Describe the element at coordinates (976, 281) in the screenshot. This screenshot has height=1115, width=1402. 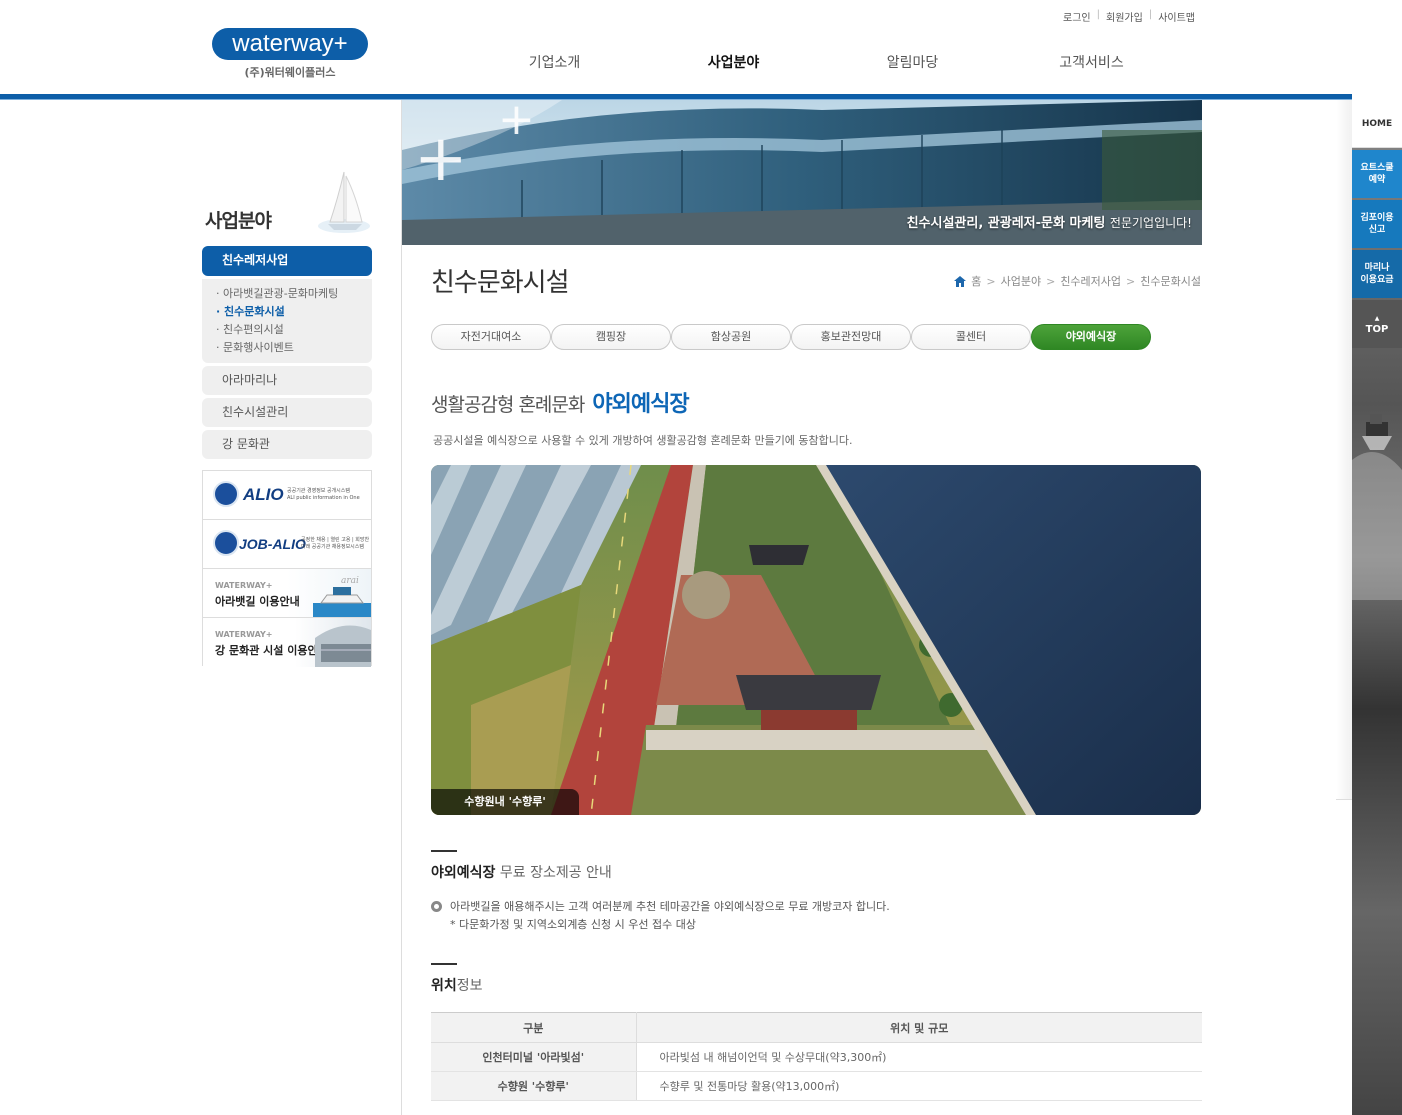
I see `breadcrumb-home: 홈` at that location.